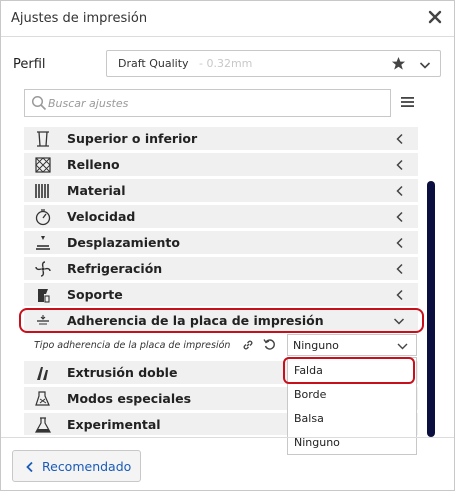  What do you see at coordinates (43, 217) in the screenshot?
I see `speed-icon` at bounding box center [43, 217].